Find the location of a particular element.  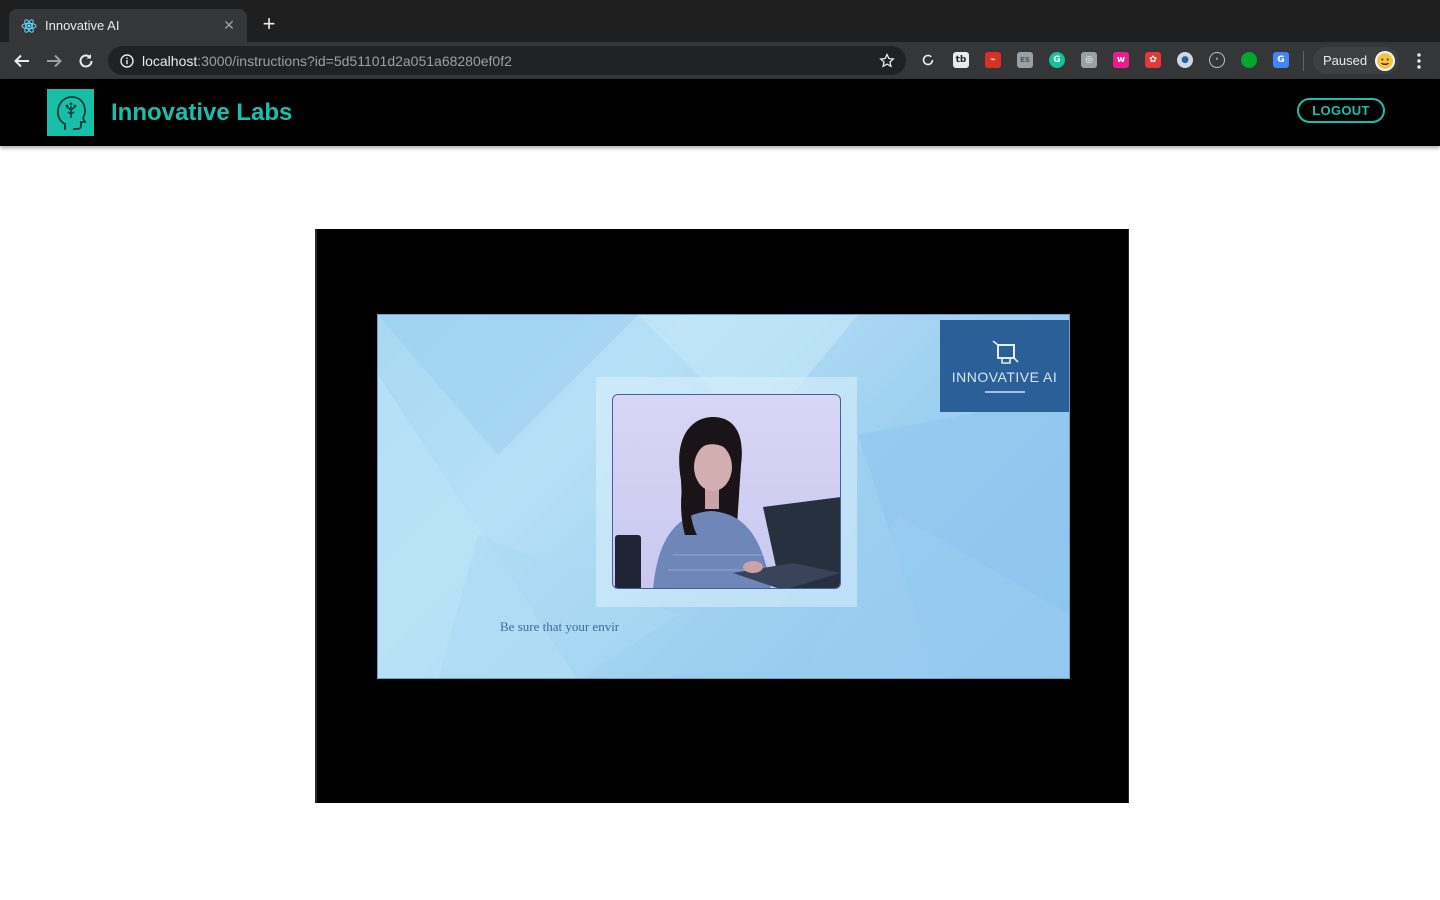

profile-button: Paused is located at coordinates (1356, 60).